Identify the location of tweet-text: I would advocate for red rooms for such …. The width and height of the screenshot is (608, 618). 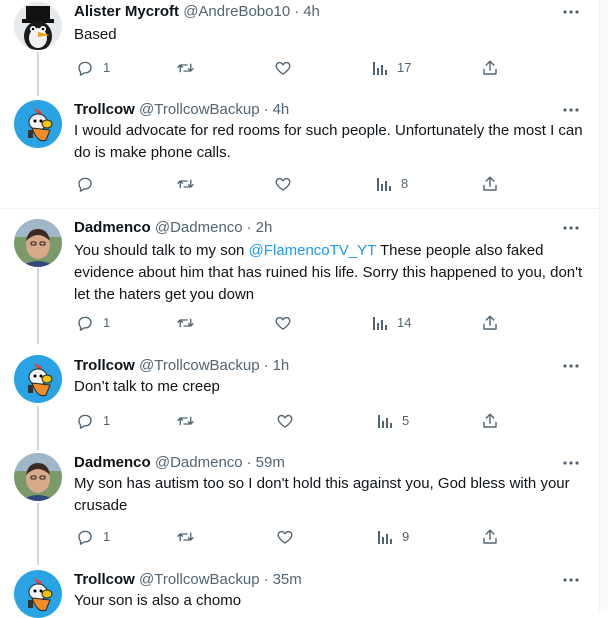
(328, 141).